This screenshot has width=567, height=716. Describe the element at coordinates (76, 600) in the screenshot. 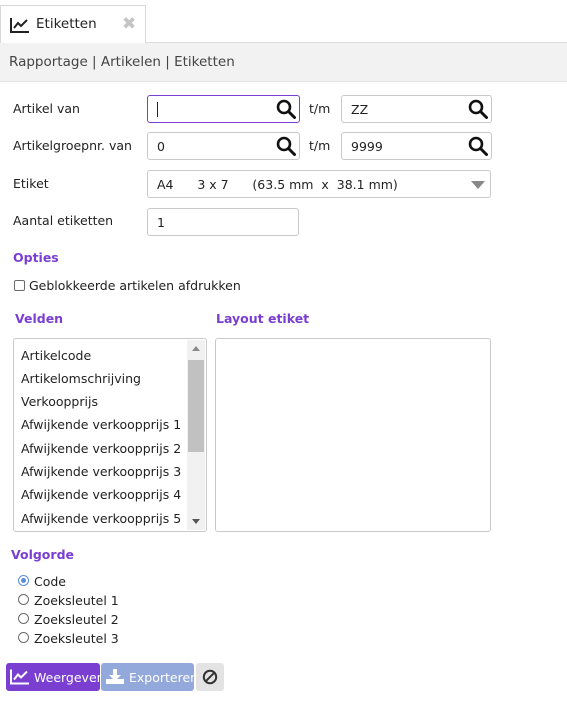

I see `radio-zoeksleutel-1-label: Zoeksleutel 1` at that location.